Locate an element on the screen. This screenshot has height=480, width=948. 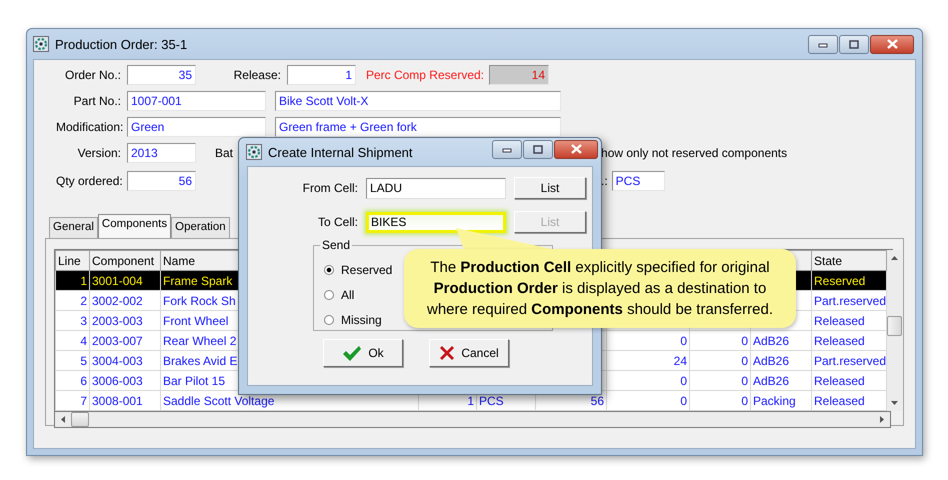
table-cell: 7 is located at coordinates (73, 400).